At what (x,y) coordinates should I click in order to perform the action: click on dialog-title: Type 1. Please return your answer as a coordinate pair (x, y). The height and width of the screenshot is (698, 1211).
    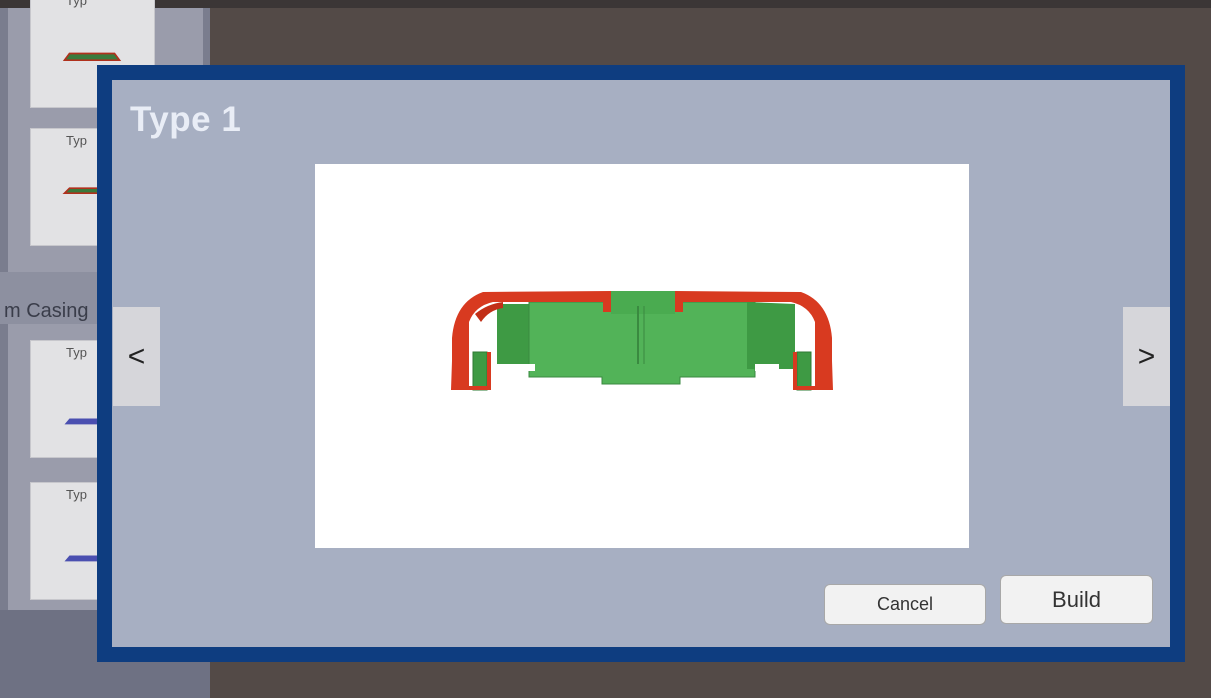
    Looking at the image, I should click on (186, 119).